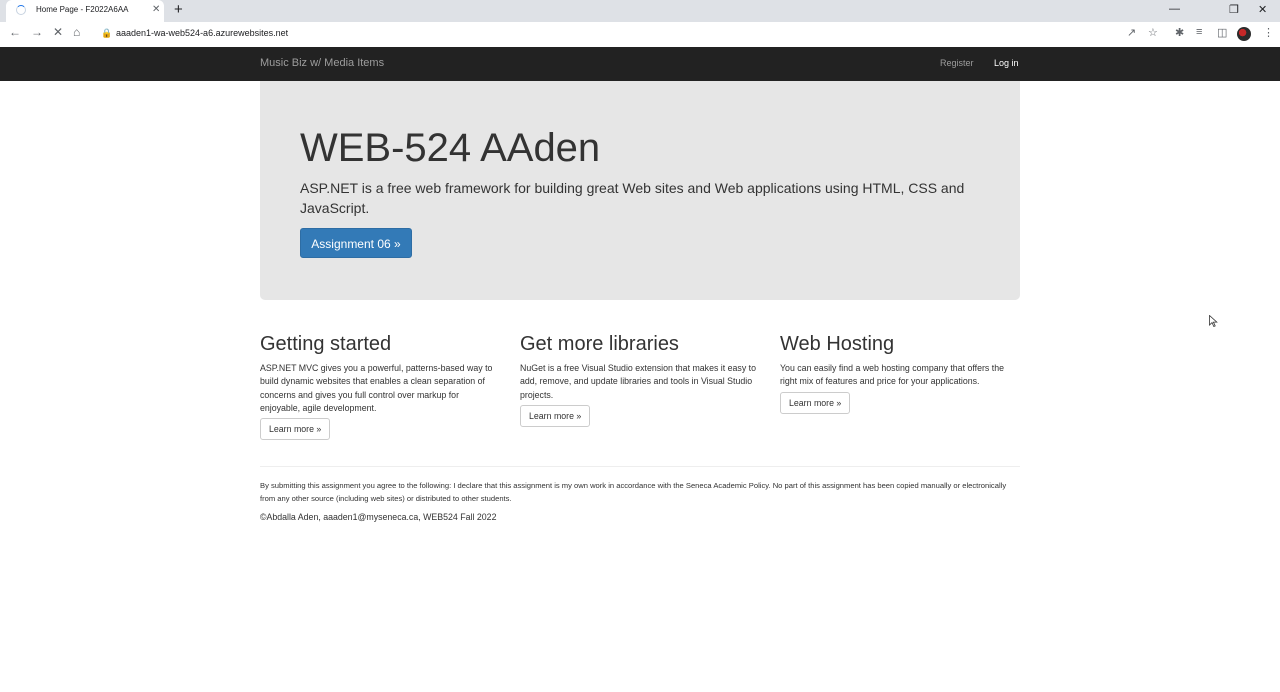 The height and width of the screenshot is (692, 1280). Describe the element at coordinates (640, 11) in the screenshot. I see `tab-strip: Home Page - F2022A6AA ✕ + — ❐ ✕` at that location.